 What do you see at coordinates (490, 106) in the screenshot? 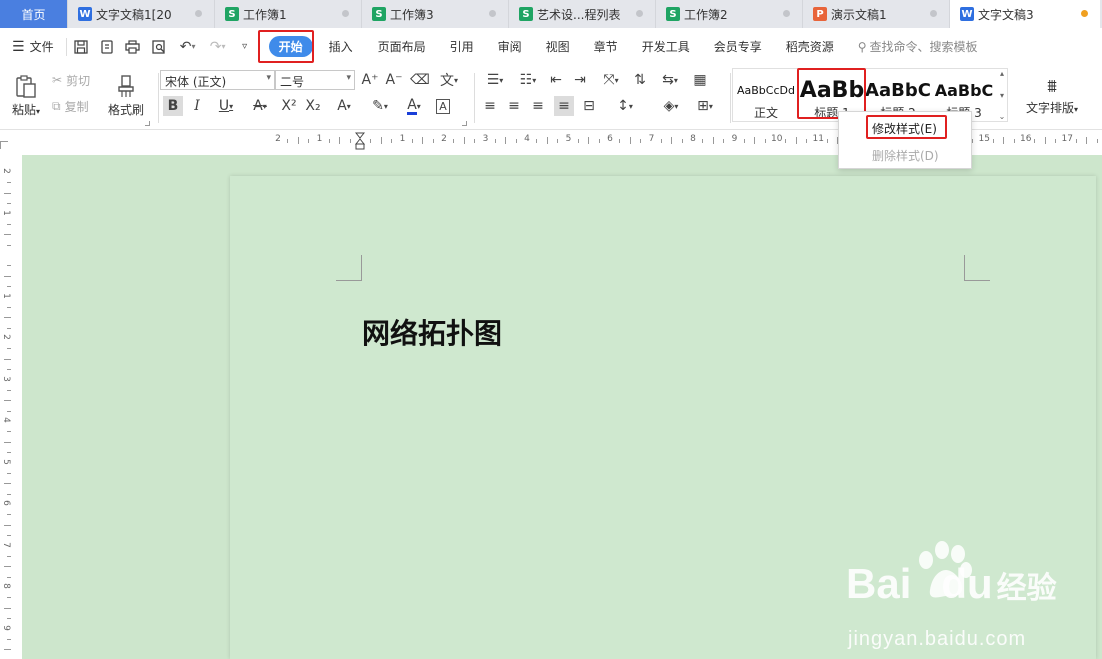
I see `align-left-icon: ≡` at bounding box center [490, 106].